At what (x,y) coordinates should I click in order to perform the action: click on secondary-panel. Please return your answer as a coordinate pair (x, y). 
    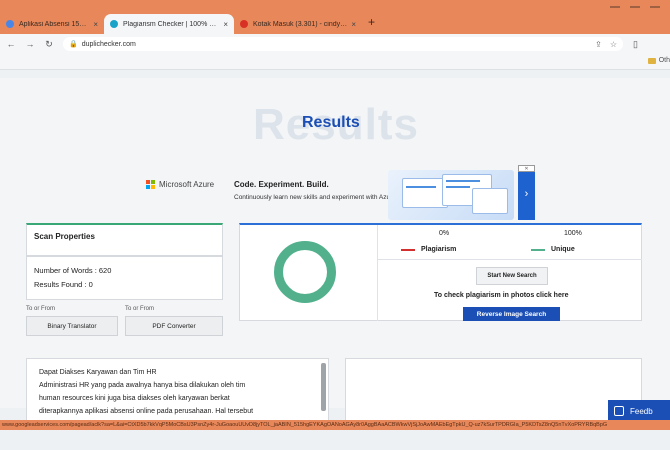
    Looking at the image, I should click on (493, 390).